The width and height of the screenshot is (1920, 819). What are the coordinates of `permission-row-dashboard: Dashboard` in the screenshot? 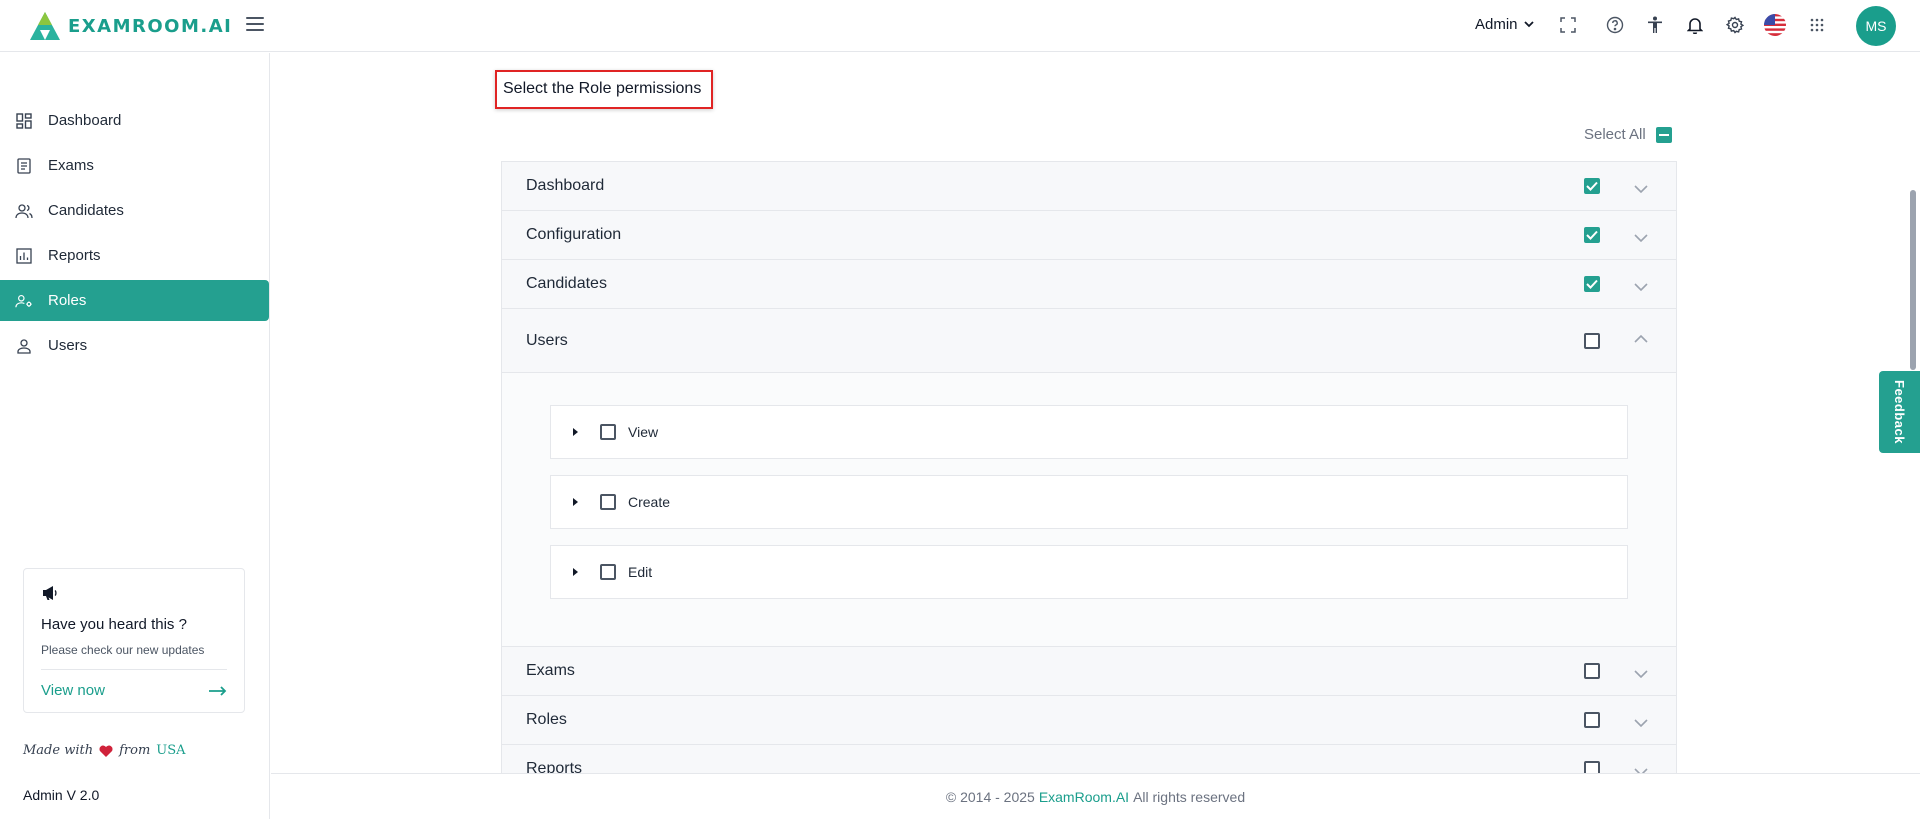 It's located at (1089, 186).